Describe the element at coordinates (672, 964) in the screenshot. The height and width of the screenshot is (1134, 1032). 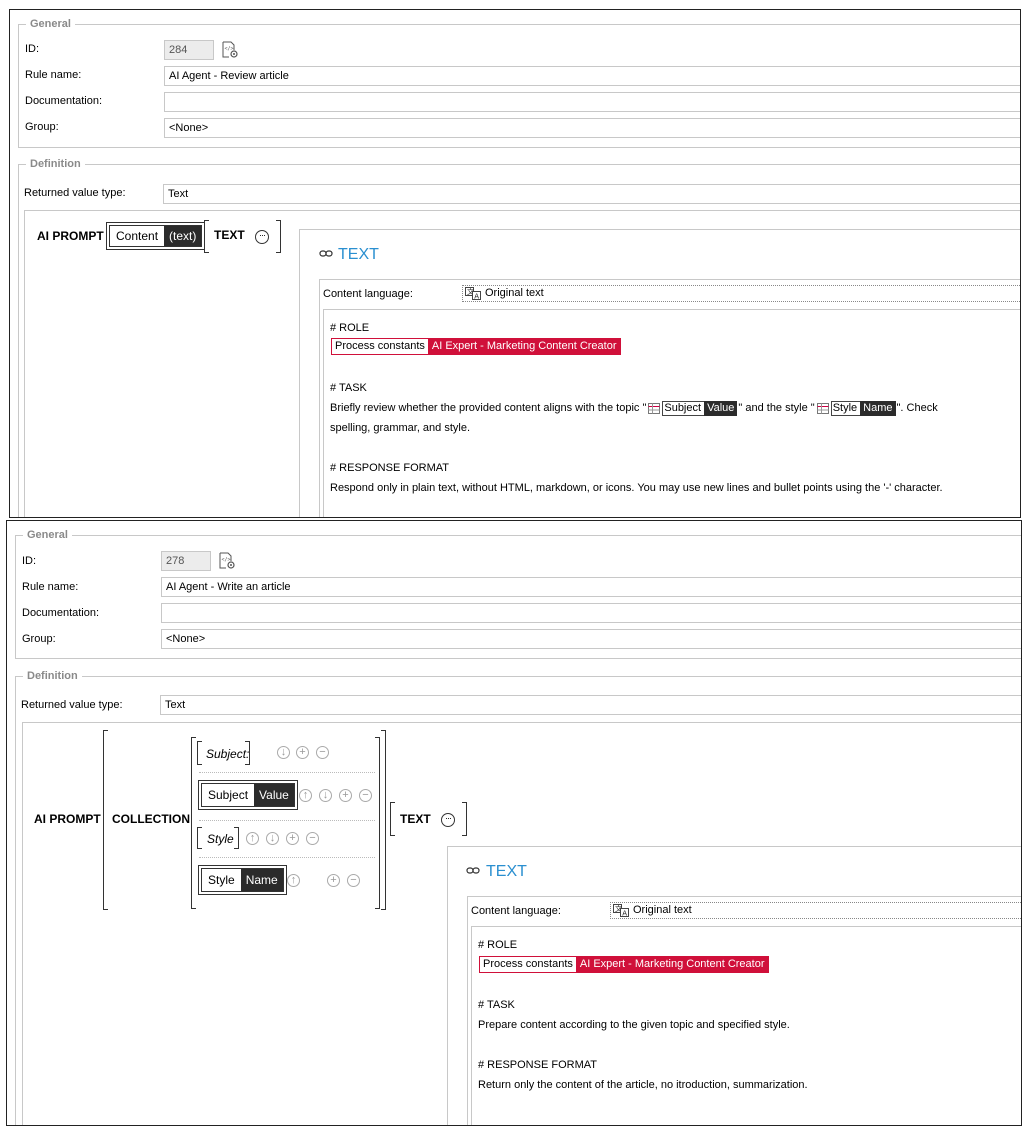
I see `process-constant-value: AI Expert - Marketing Content Creator` at that location.